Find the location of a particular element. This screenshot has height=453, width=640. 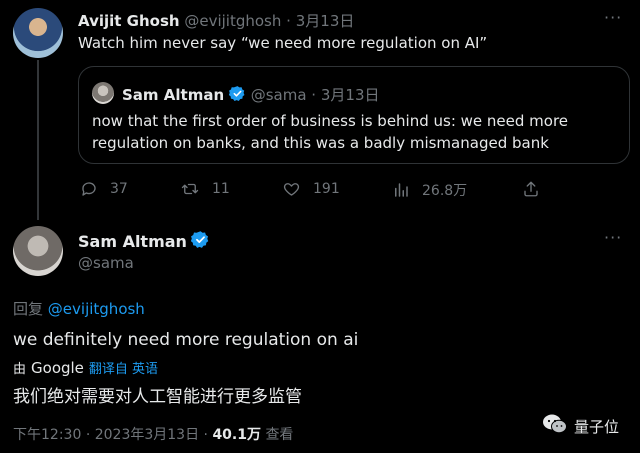

translation-action: 翻译自 英语 is located at coordinates (123, 367).